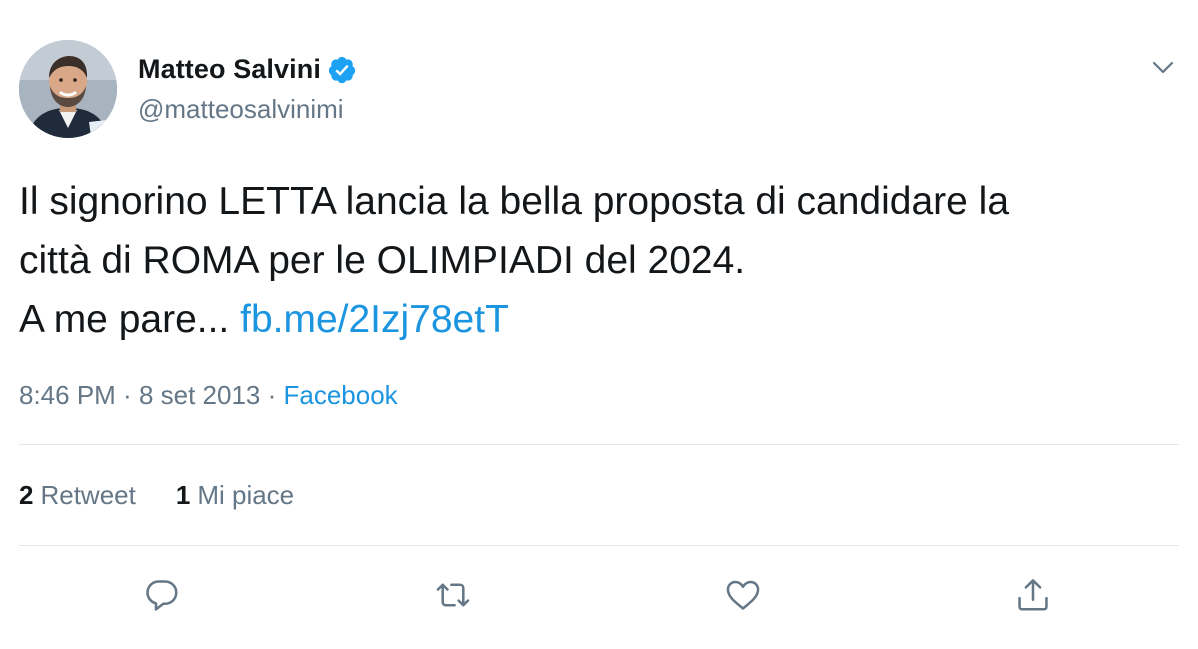  What do you see at coordinates (599, 319) in the screenshot?
I see `tweet-text-line: A me pare... fb.me/2Izj78etT` at bounding box center [599, 319].